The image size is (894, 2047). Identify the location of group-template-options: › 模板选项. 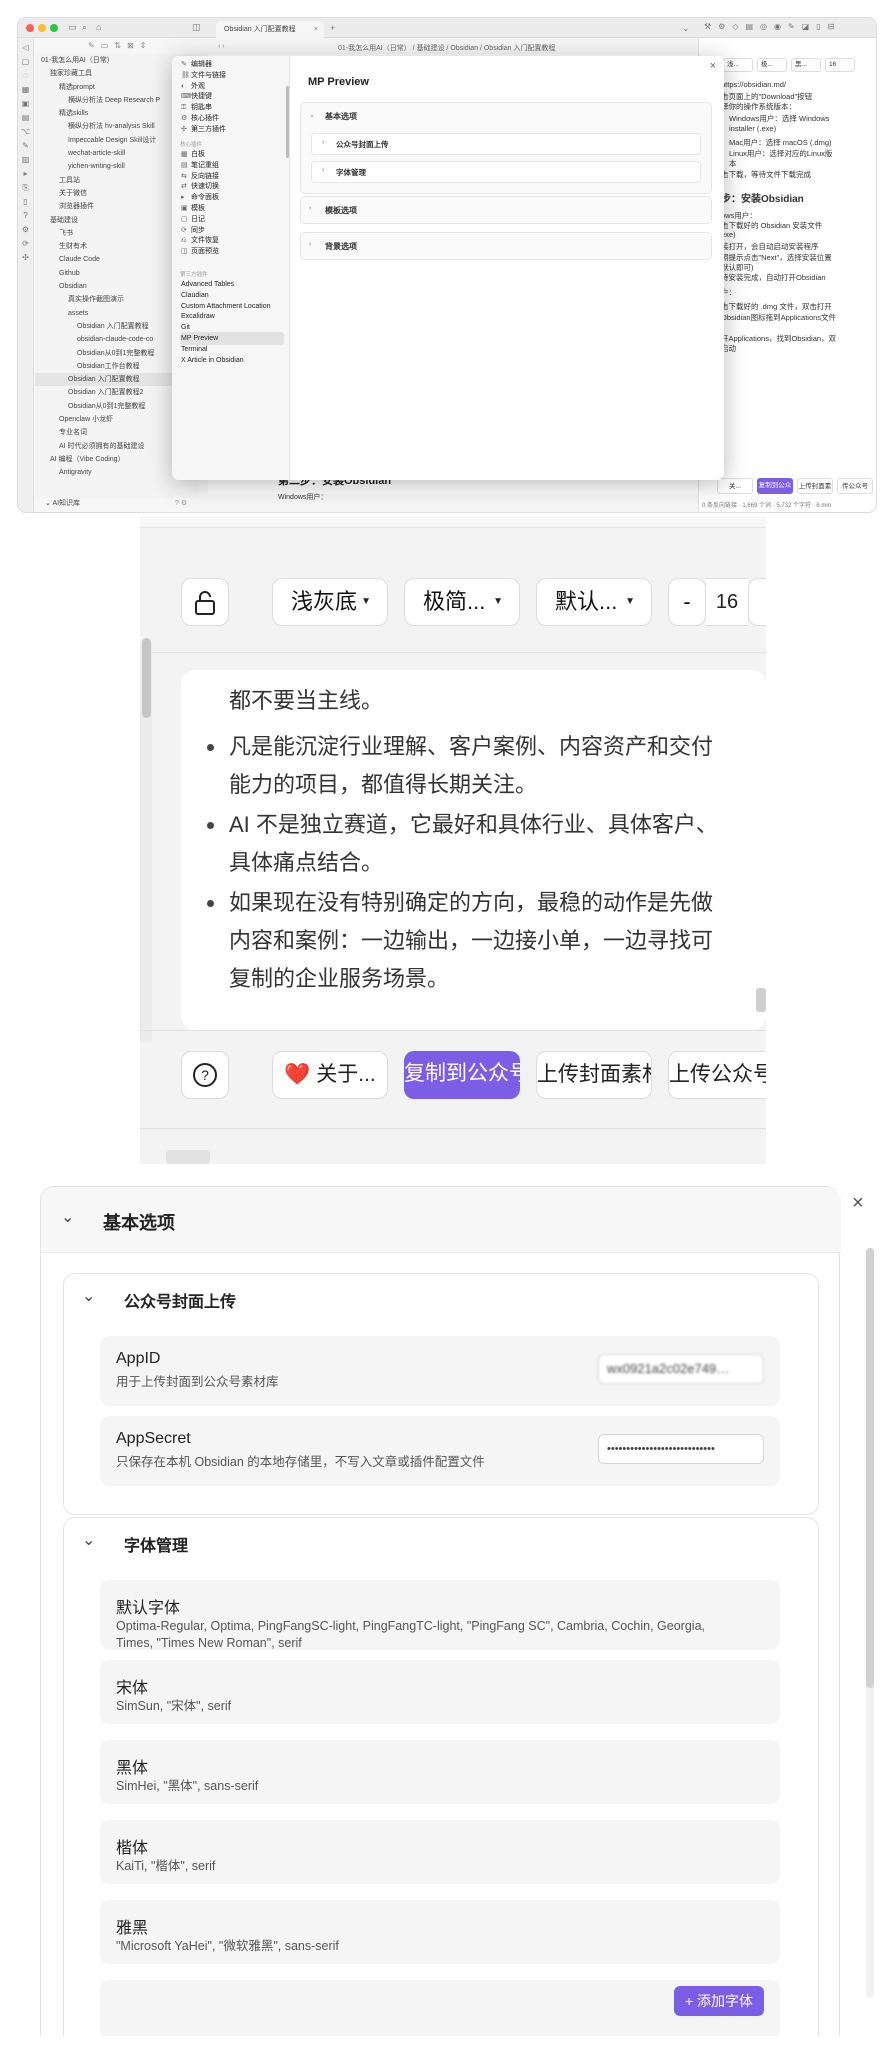
(506, 210).